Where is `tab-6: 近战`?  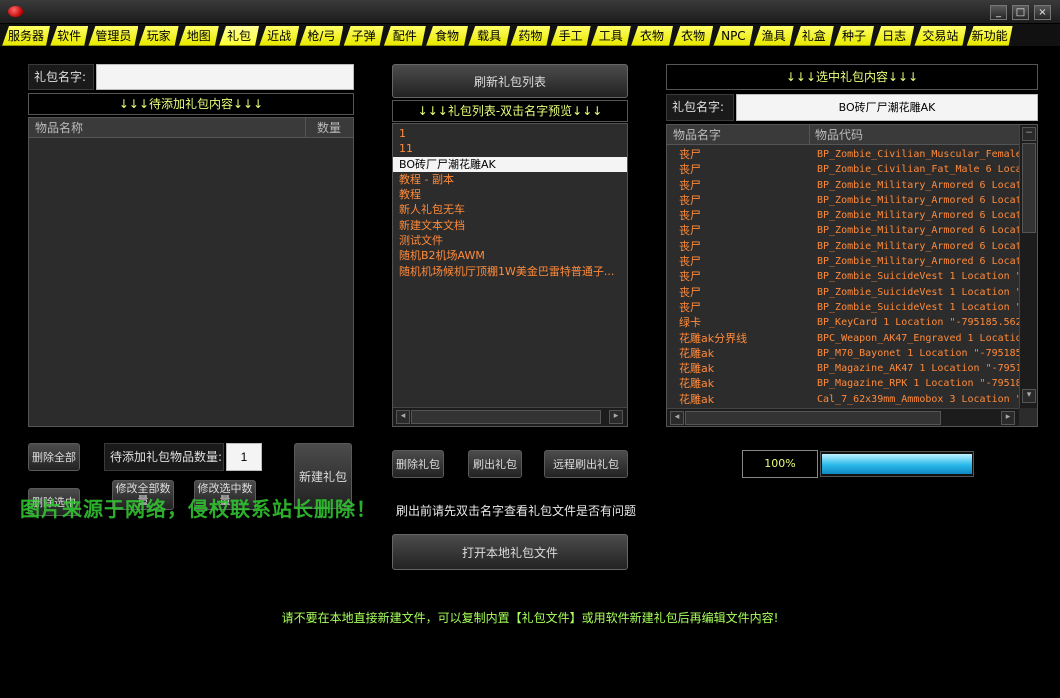
tab-6: 近战 is located at coordinates (279, 36).